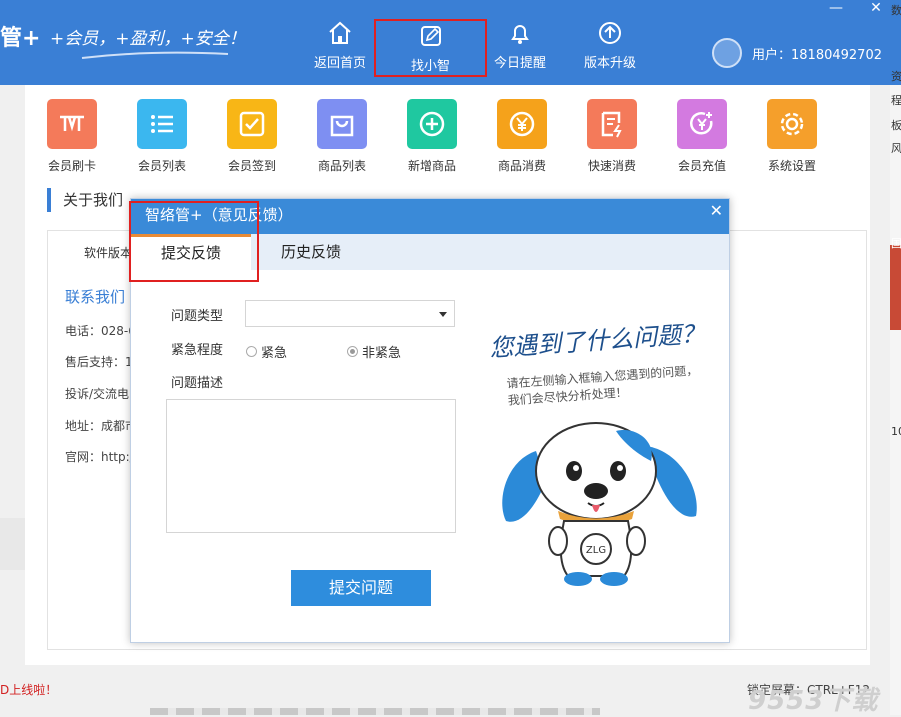 The width and height of the screenshot is (901, 717). Describe the element at coordinates (251, 166) in the screenshot. I see `func-label: 会员签到` at that location.